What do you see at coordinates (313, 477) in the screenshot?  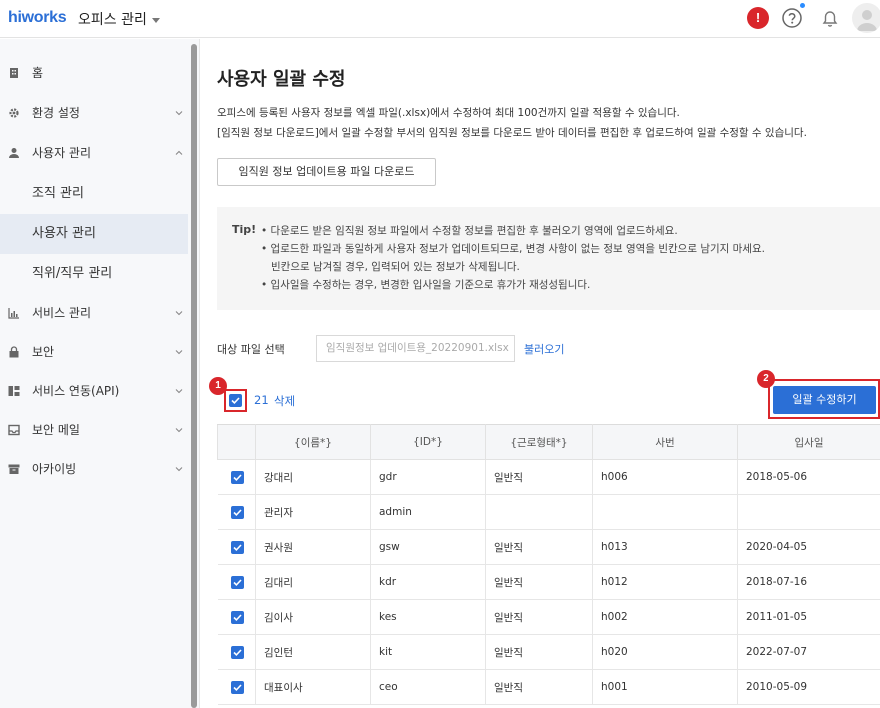 I see `cell-name: 강대리` at bounding box center [313, 477].